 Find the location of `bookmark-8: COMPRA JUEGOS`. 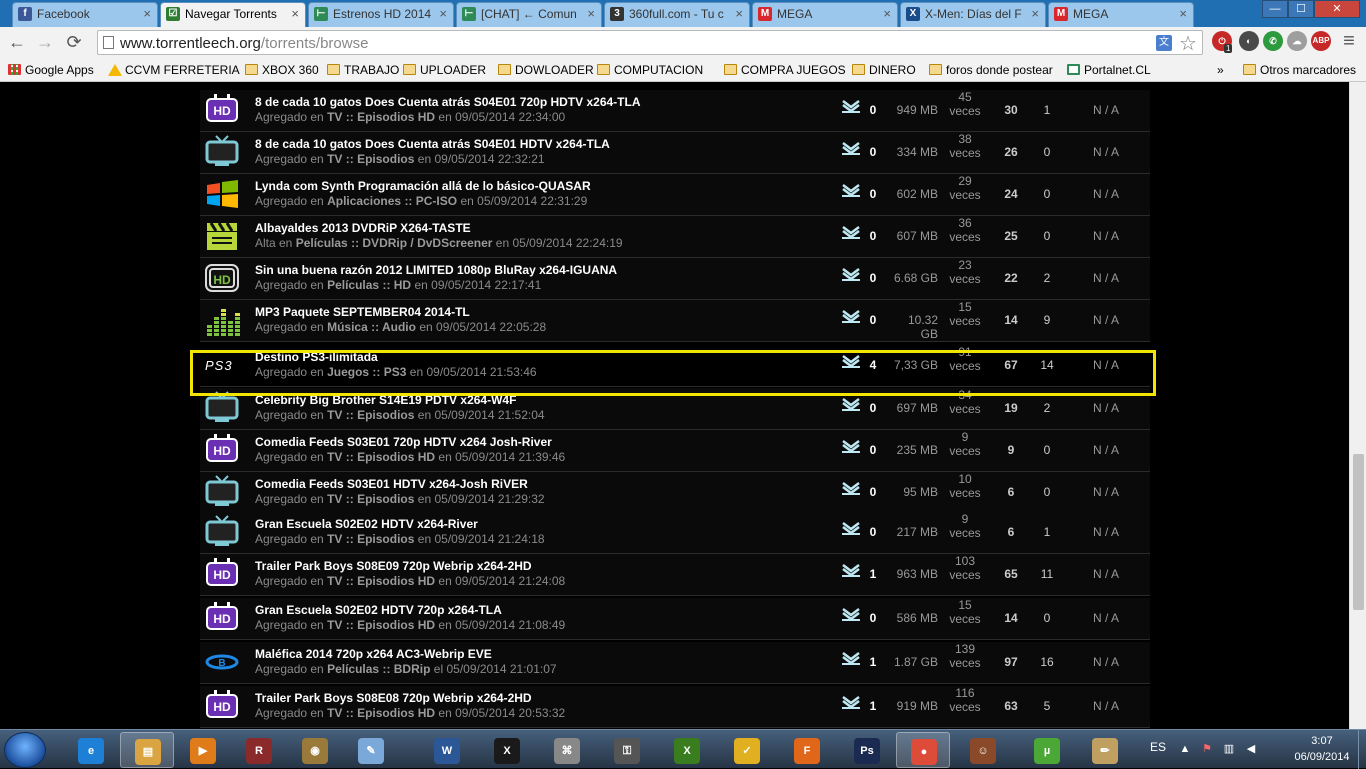

bookmark-8: COMPRA JUEGOS is located at coordinates (785, 70).